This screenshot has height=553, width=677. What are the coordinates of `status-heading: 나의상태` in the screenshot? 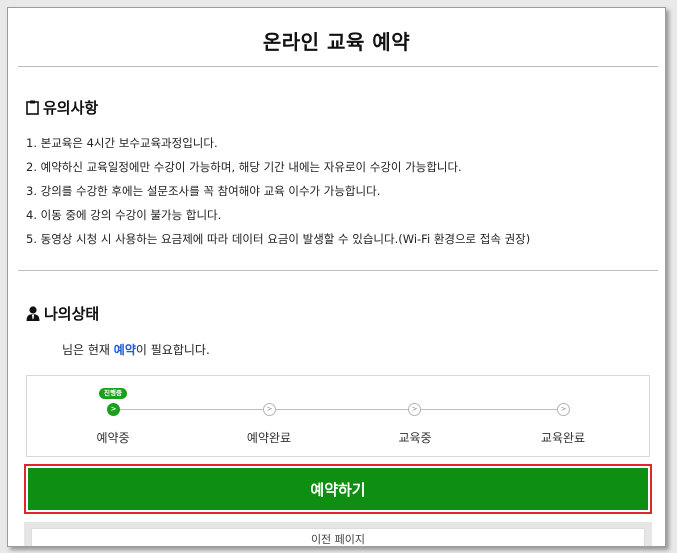 It's located at (62, 313).